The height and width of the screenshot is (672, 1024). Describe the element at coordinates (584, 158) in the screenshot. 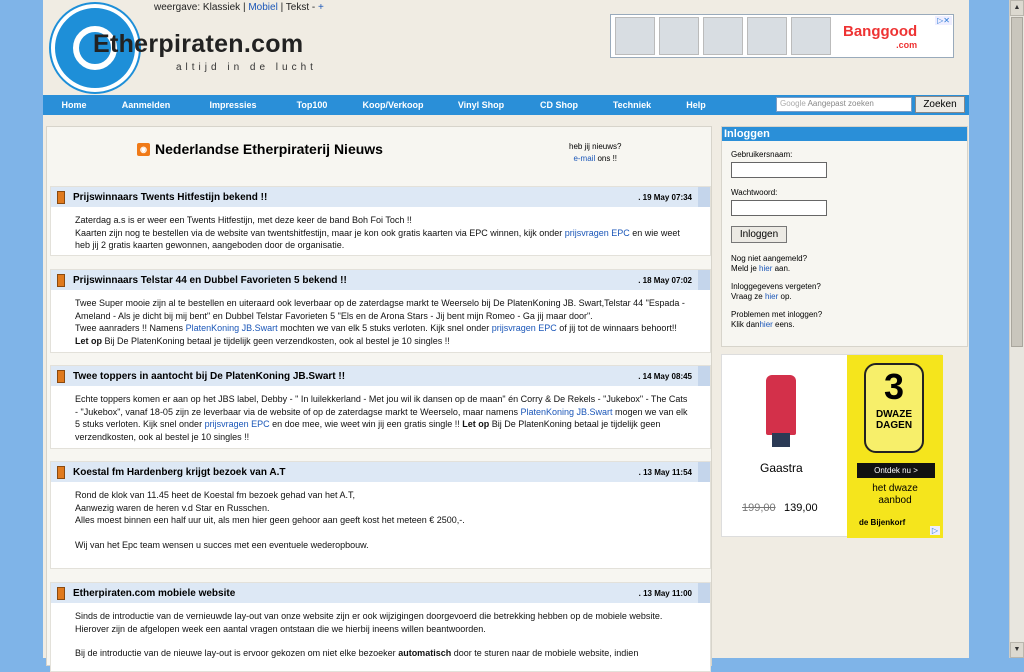

I see `tip-email-link: e-mail` at that location.